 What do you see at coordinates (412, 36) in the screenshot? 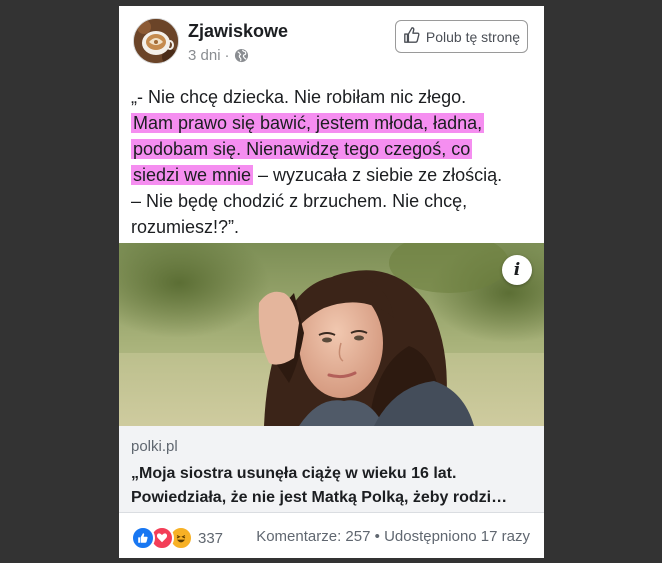
I see `thumbs-up-icon` at bounding box center [412, 36].